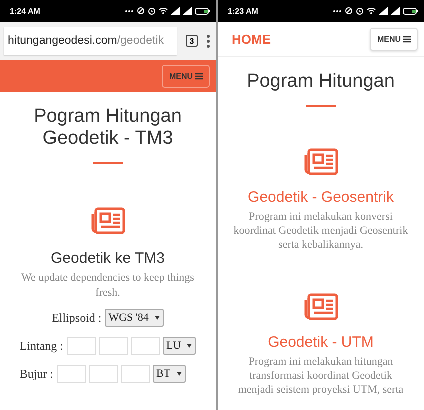 The image size is (424, 410). I want to click on more-options-icon, so click(208, 41).